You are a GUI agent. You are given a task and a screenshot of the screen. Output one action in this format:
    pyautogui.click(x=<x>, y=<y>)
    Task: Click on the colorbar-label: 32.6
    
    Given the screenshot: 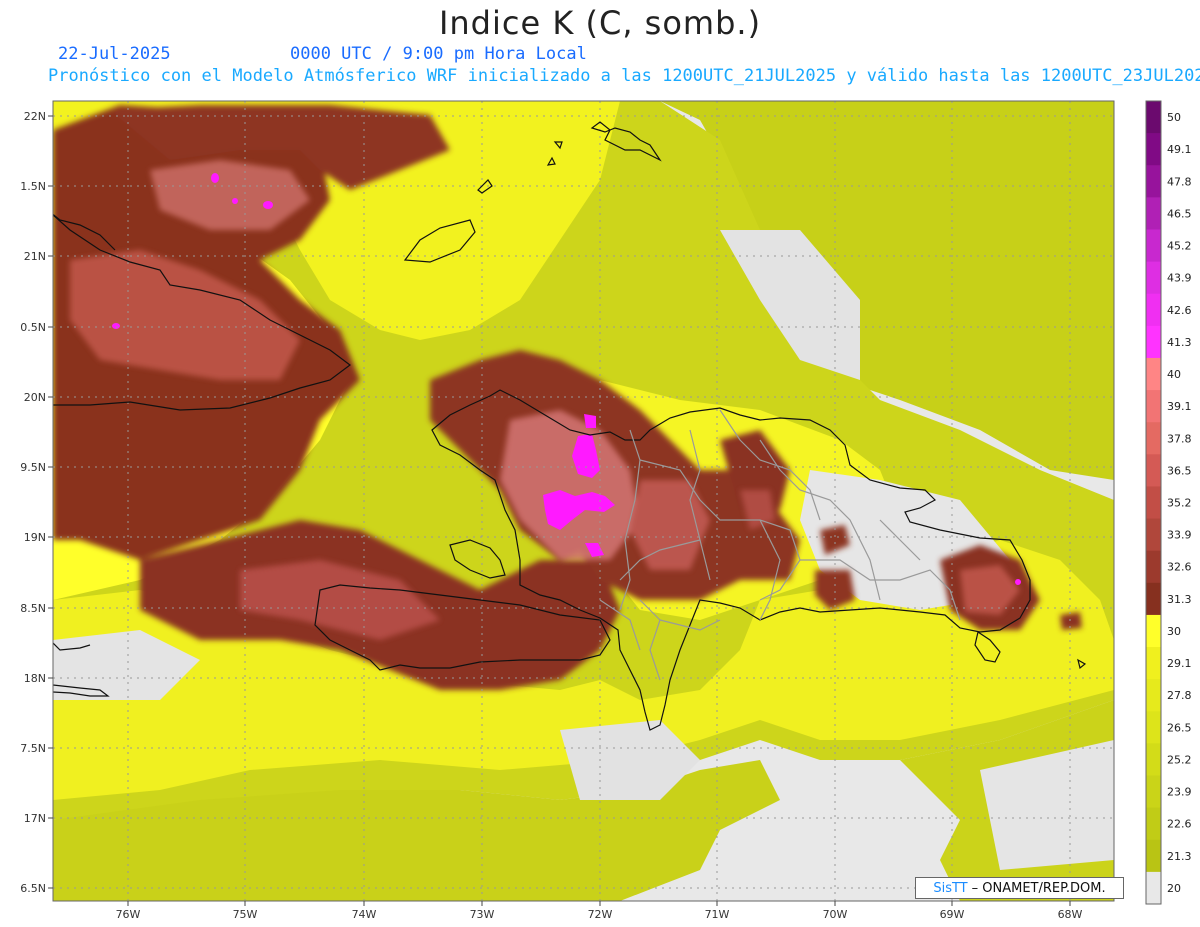 What is the action you would take?
    pyautogui.click(x=1179, y=567)
    